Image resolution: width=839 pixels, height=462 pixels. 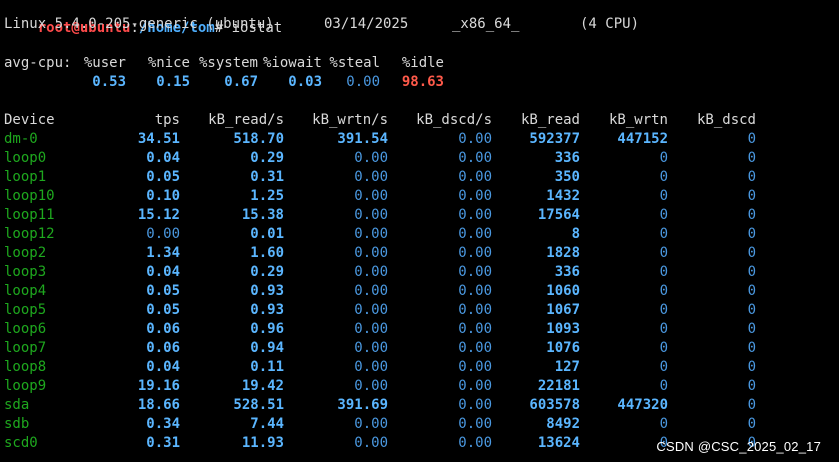 What do you see at coordinates (173, 82) in the screenshot?
I see `avg-cpu-nice-value: 0.15` at bounding box center [173, 82].